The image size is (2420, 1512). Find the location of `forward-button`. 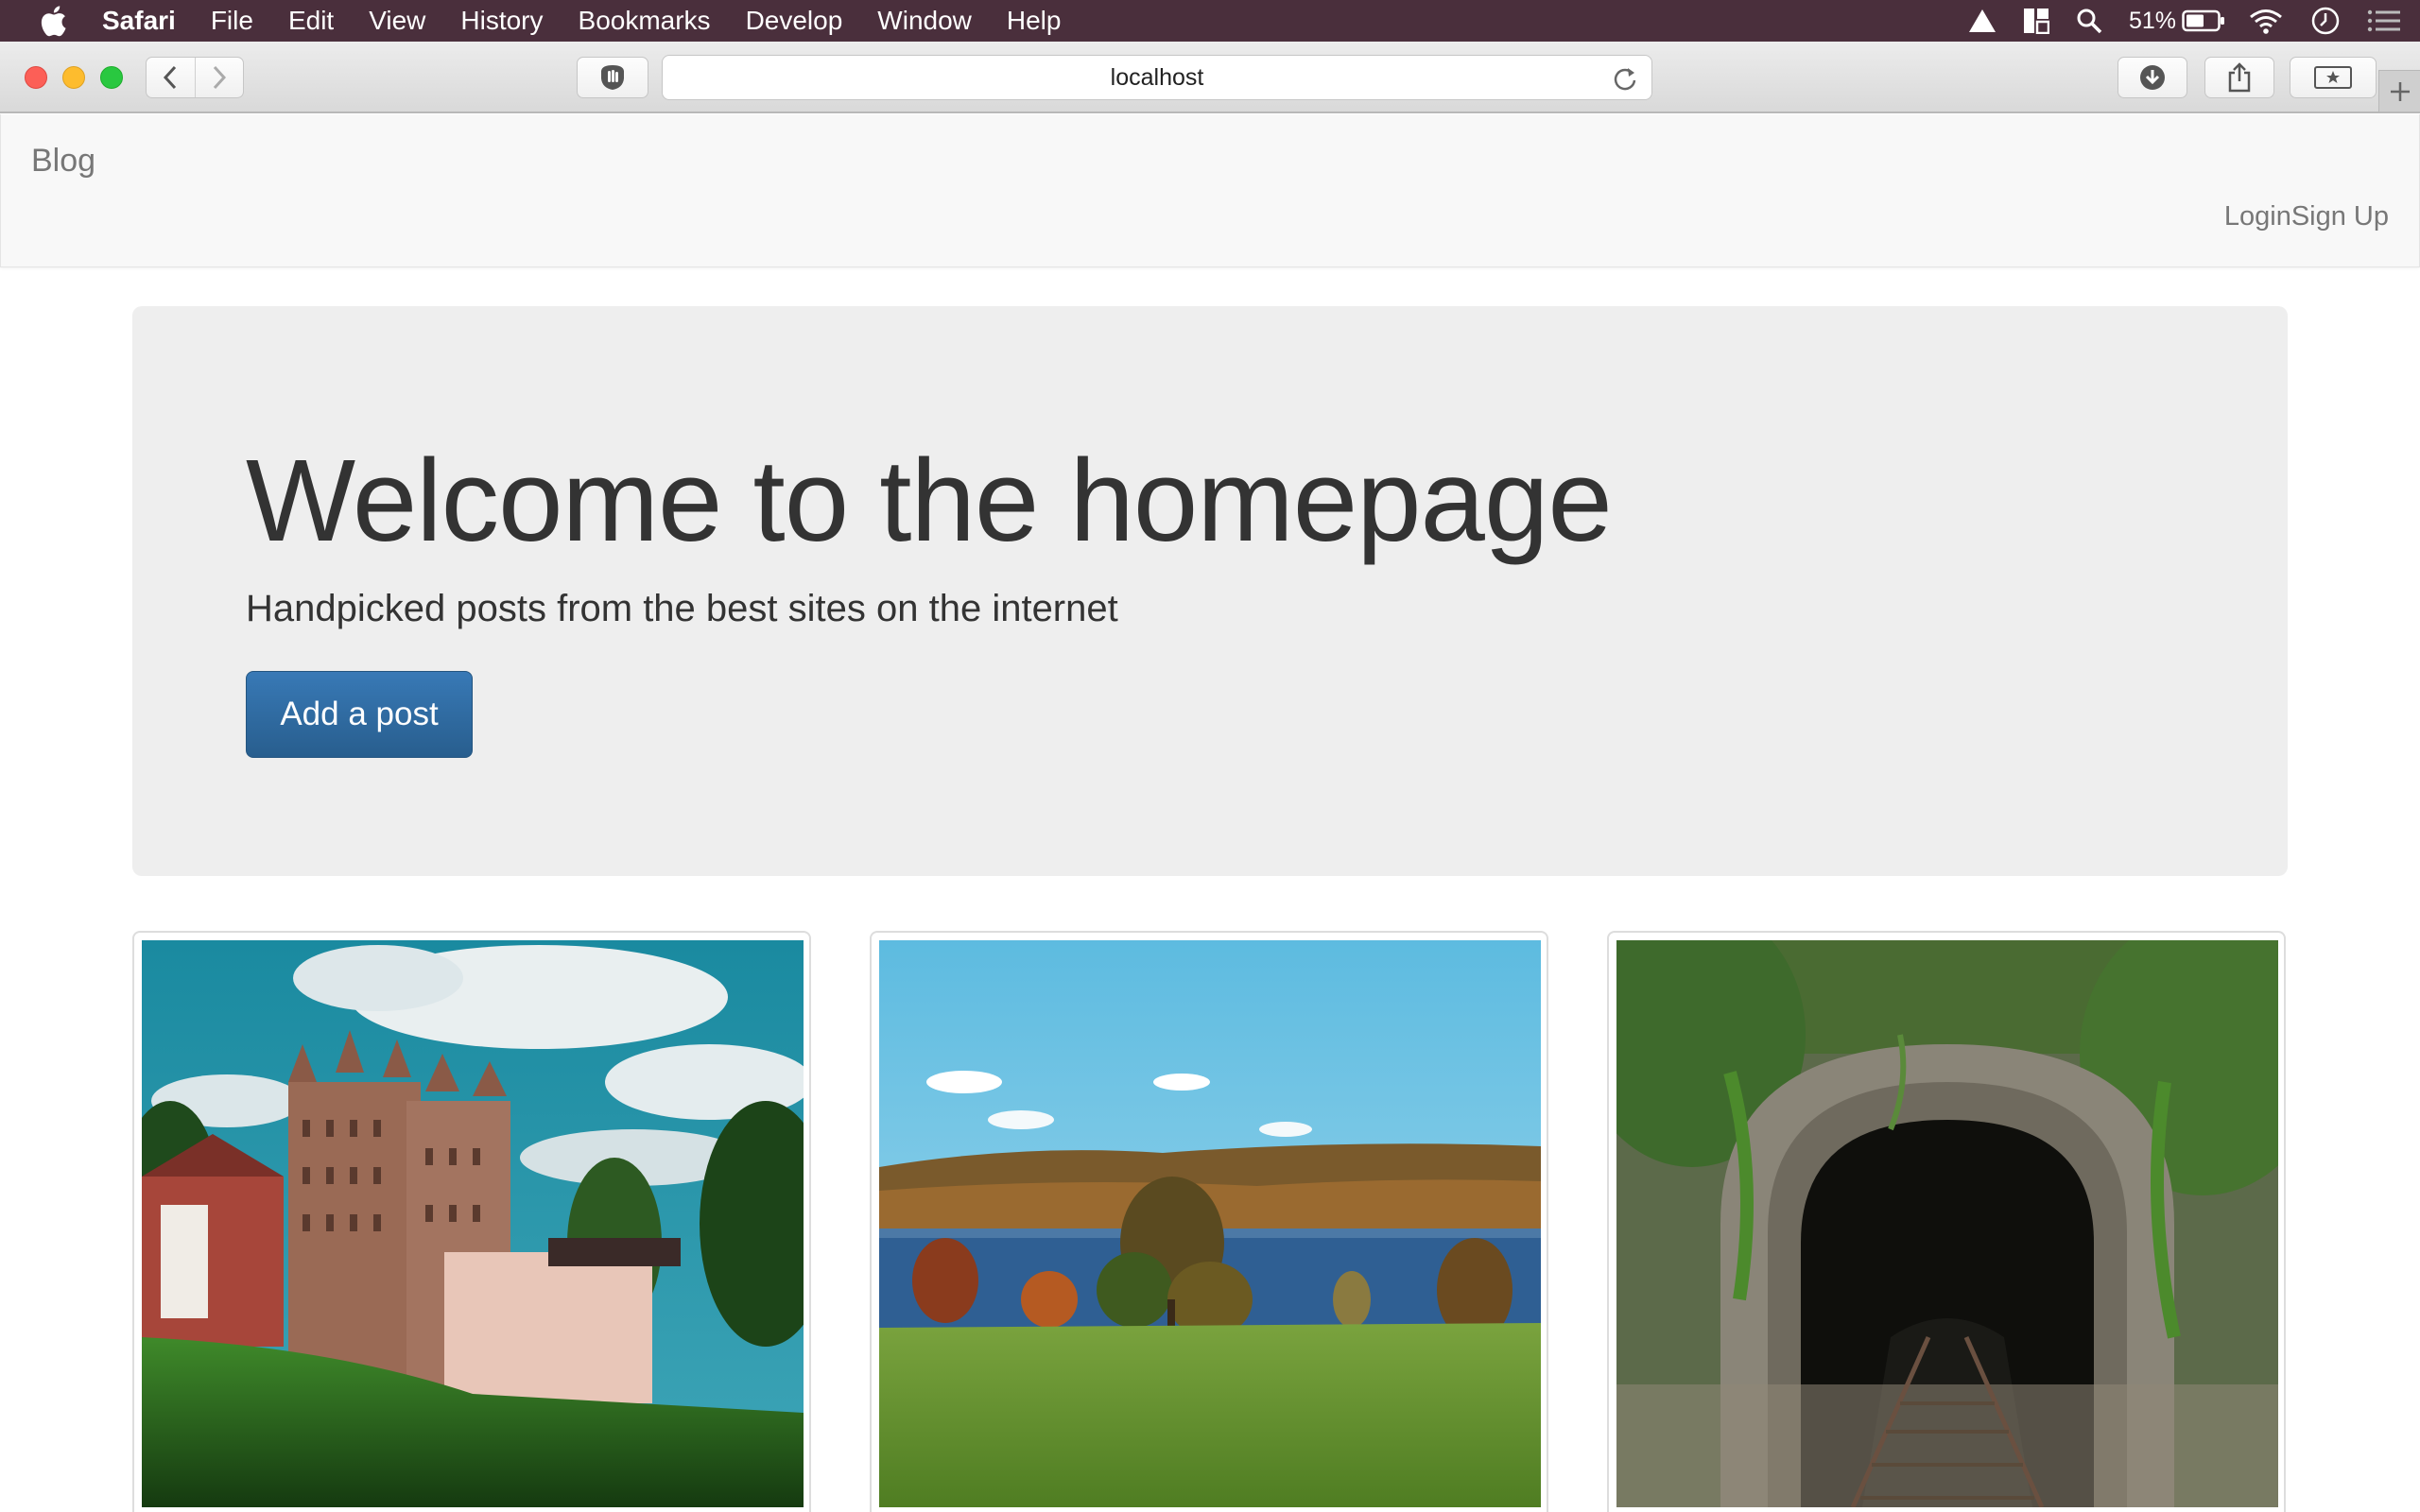

forward-button is located at coordinates (218, 77).